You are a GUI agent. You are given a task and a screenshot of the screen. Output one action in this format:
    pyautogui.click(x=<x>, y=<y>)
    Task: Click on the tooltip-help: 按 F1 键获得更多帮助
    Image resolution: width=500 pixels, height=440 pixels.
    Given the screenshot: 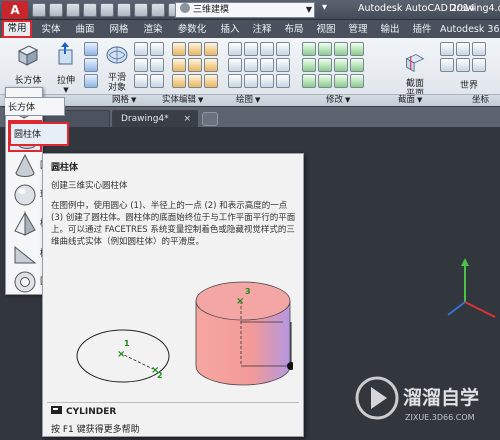 What is the action you would take?
    pyautogui.click(x=95, y=430)
    